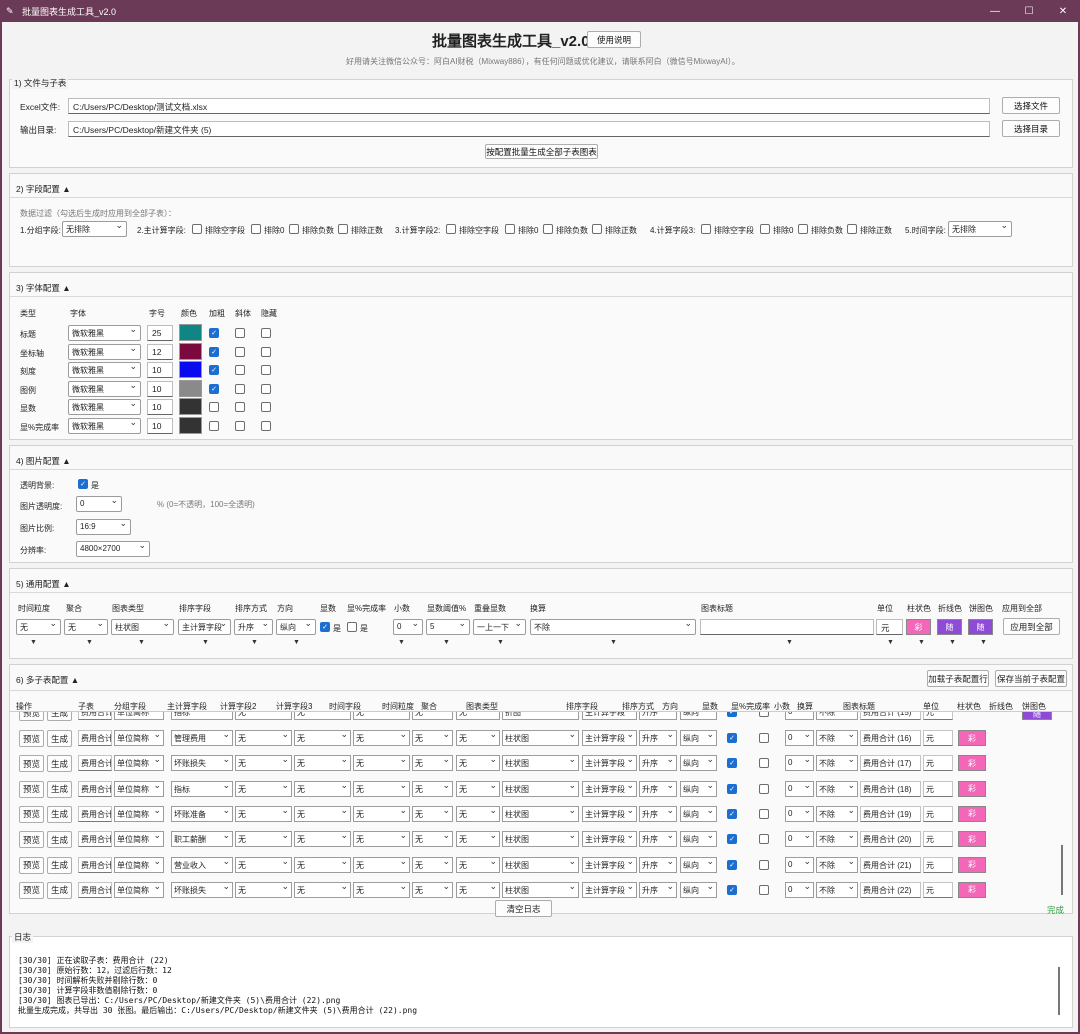 This screenshot has width=1080, height=1034. Describe the element at coordinates (253, 627) in the screenshot. I see `gen-order-select: 升序` at that location.